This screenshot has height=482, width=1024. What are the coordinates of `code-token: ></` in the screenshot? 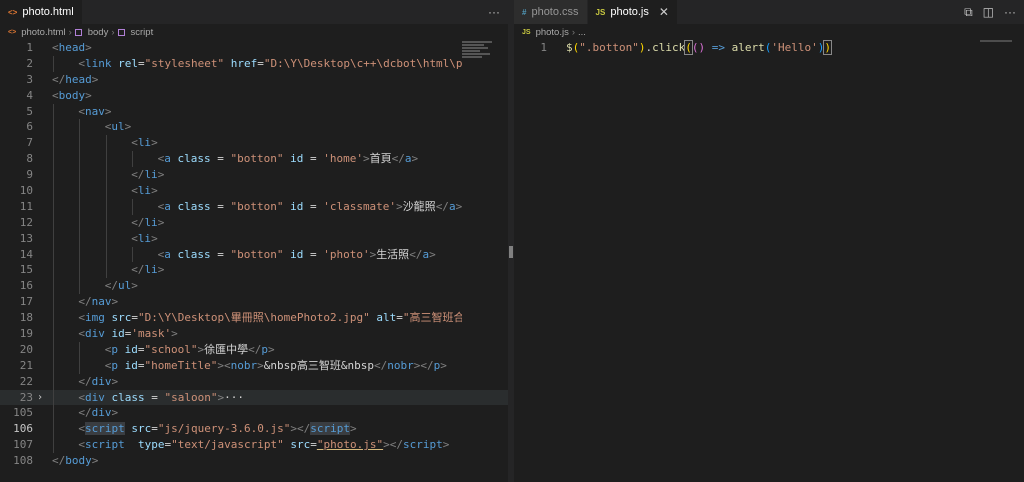 It's located at (300, 429).